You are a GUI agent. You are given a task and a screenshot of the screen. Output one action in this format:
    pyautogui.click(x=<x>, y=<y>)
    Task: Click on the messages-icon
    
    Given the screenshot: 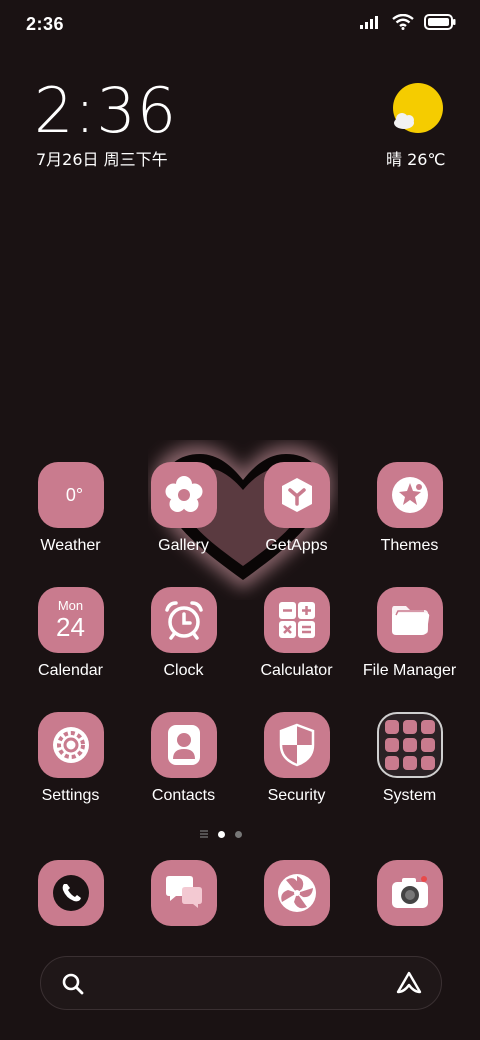 What is the action you would take?
    pyautogui.click(x=183, y=893)
    